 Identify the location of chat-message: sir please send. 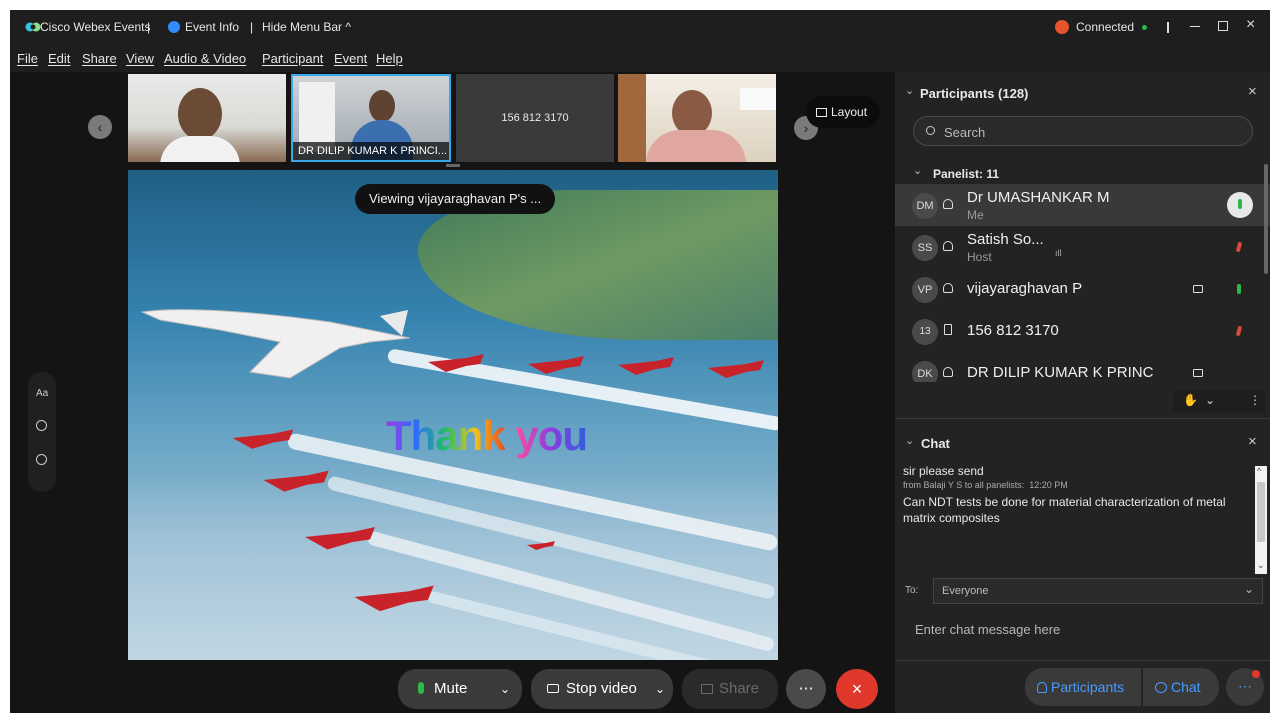
(943, 471).